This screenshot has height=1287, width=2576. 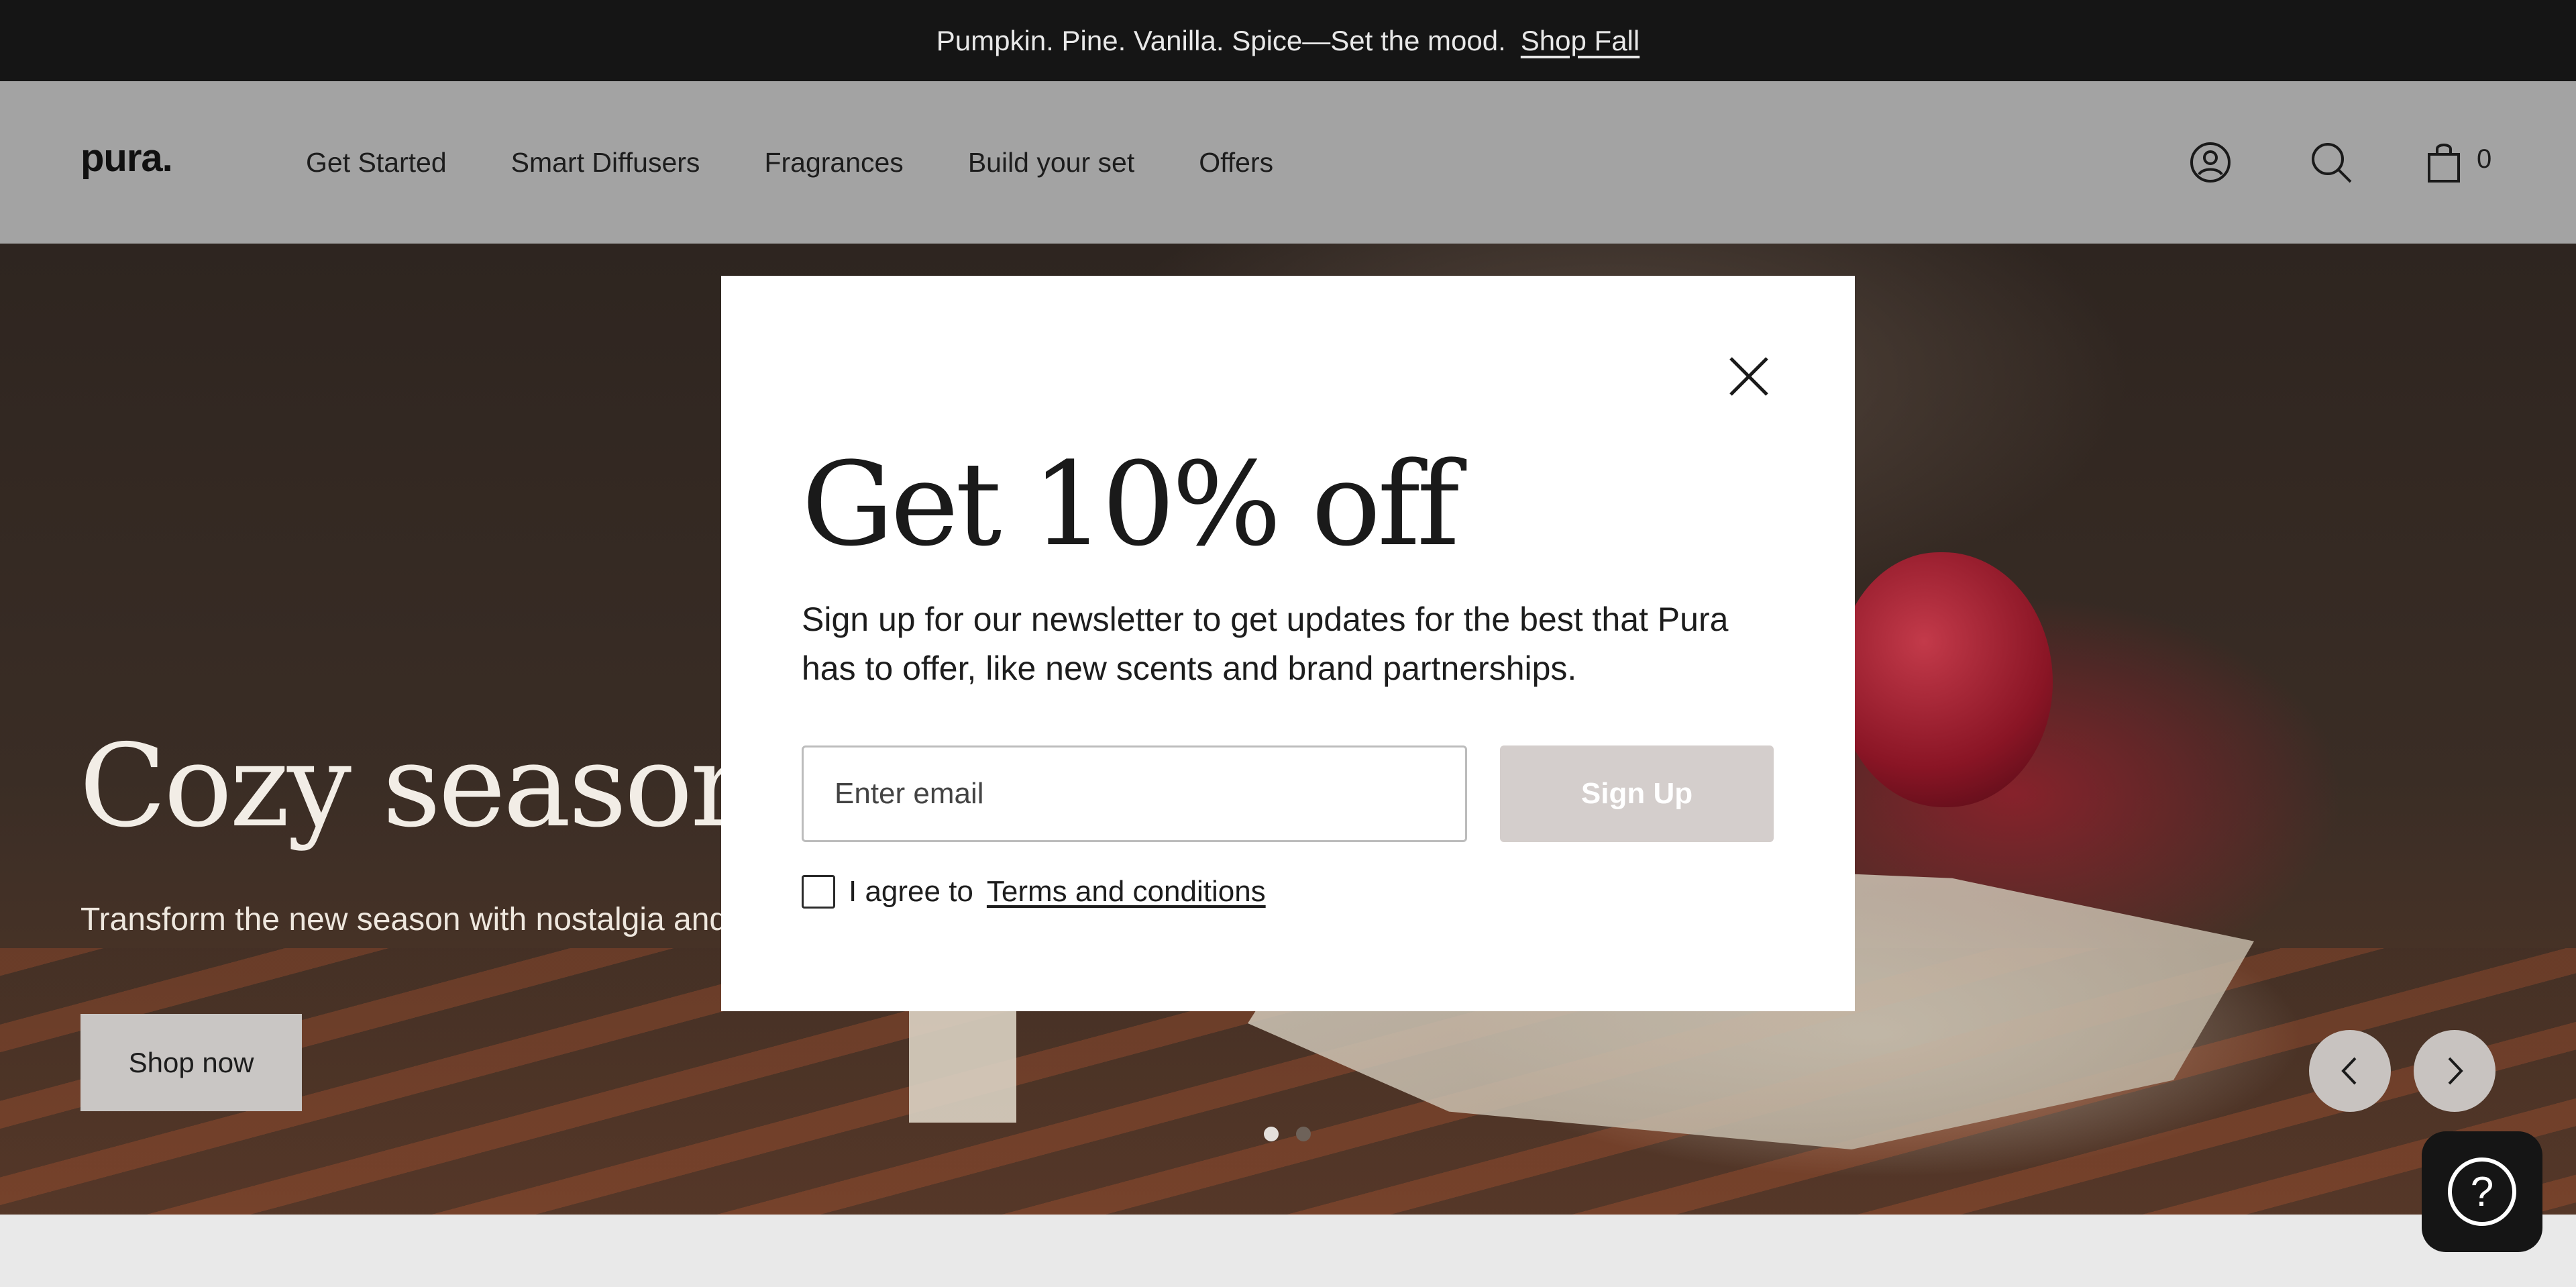 I want to click on agree-row: I agree to Terms and conditions, so click(x=1034, y=892).